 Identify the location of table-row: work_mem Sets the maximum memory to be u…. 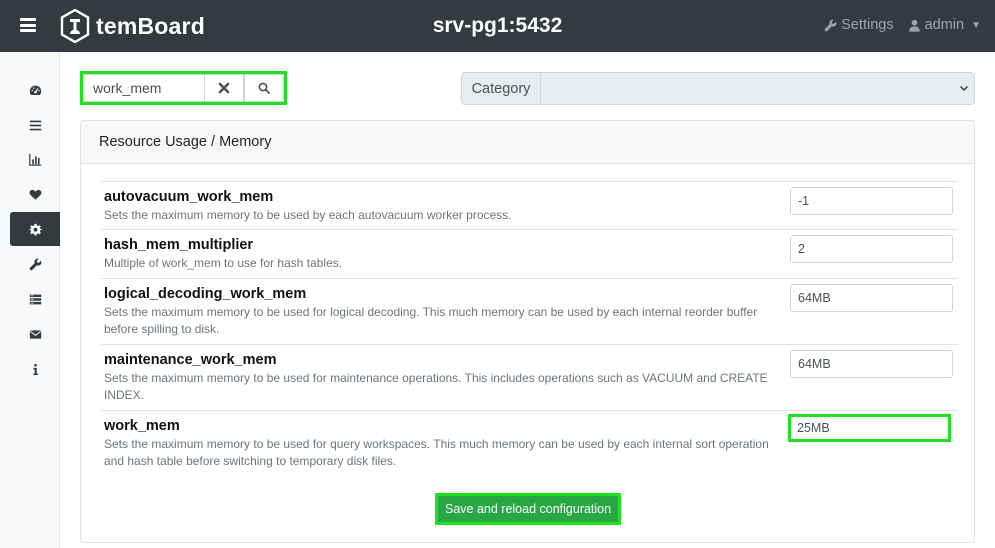
(529, 444).